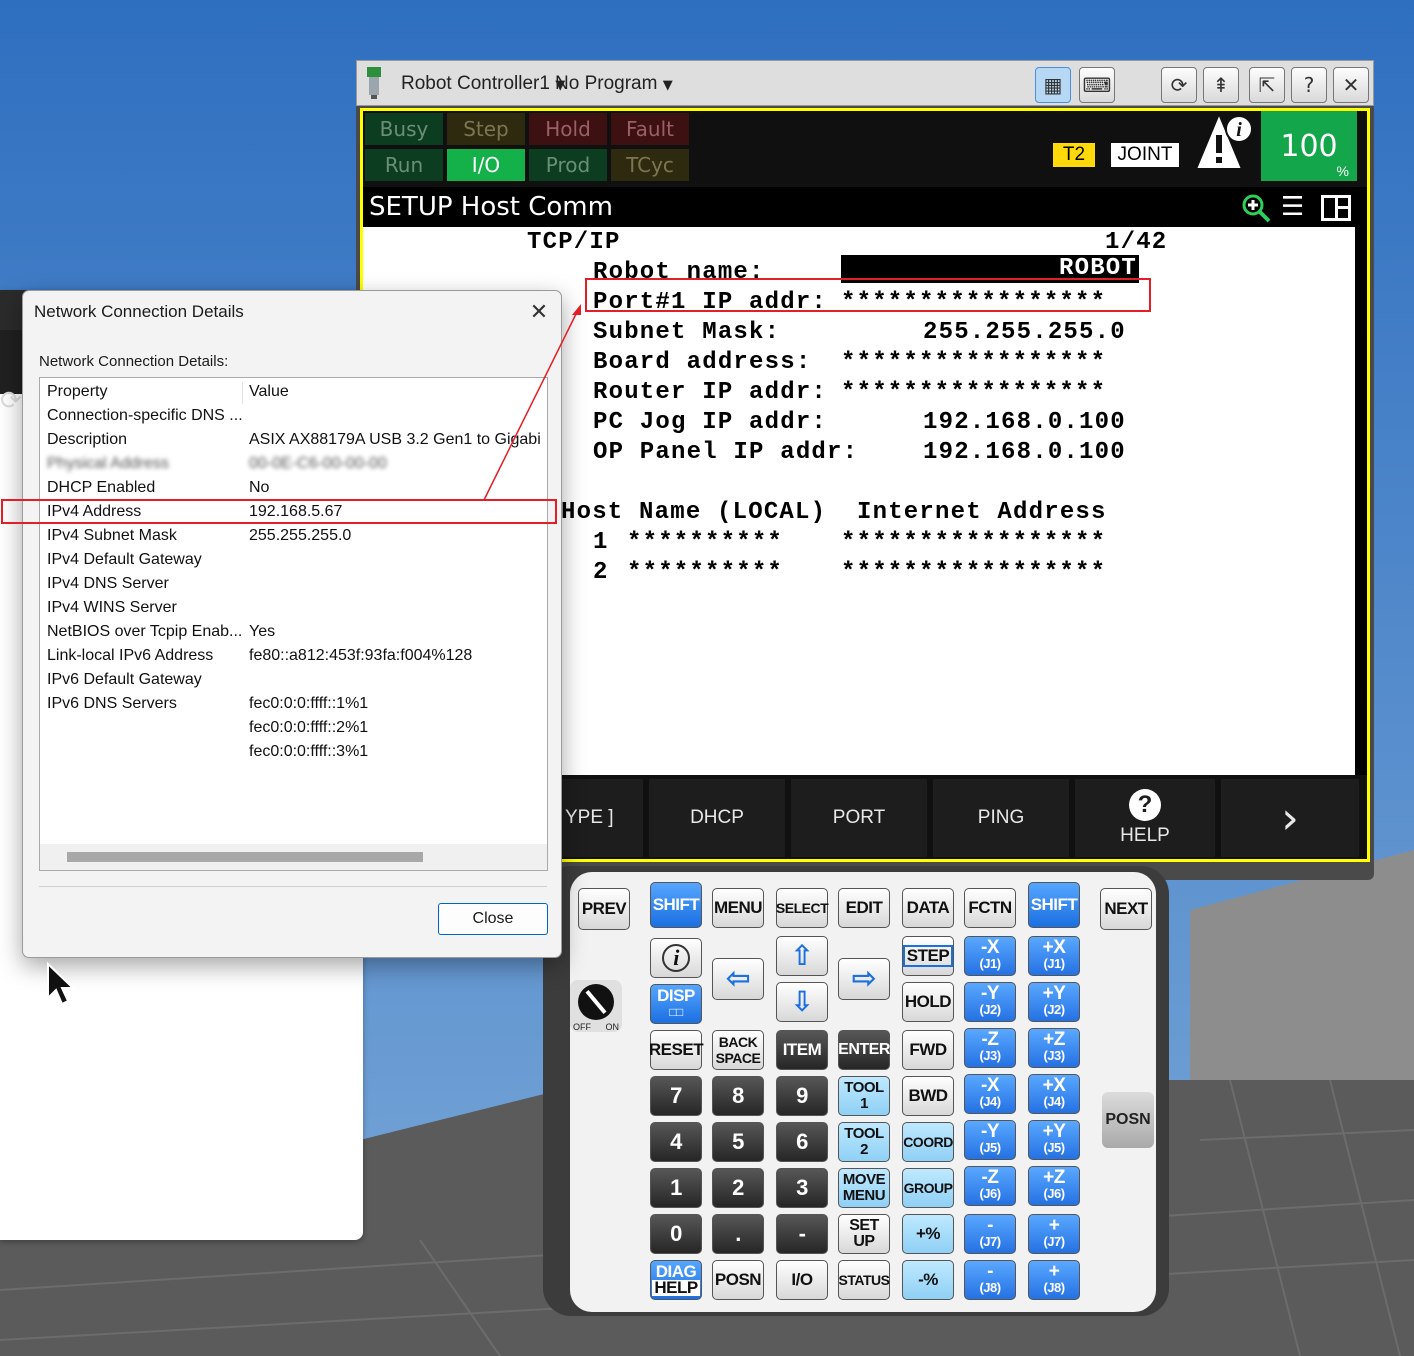  I want to click on fwd-key: FWD, so click(928, 1050).